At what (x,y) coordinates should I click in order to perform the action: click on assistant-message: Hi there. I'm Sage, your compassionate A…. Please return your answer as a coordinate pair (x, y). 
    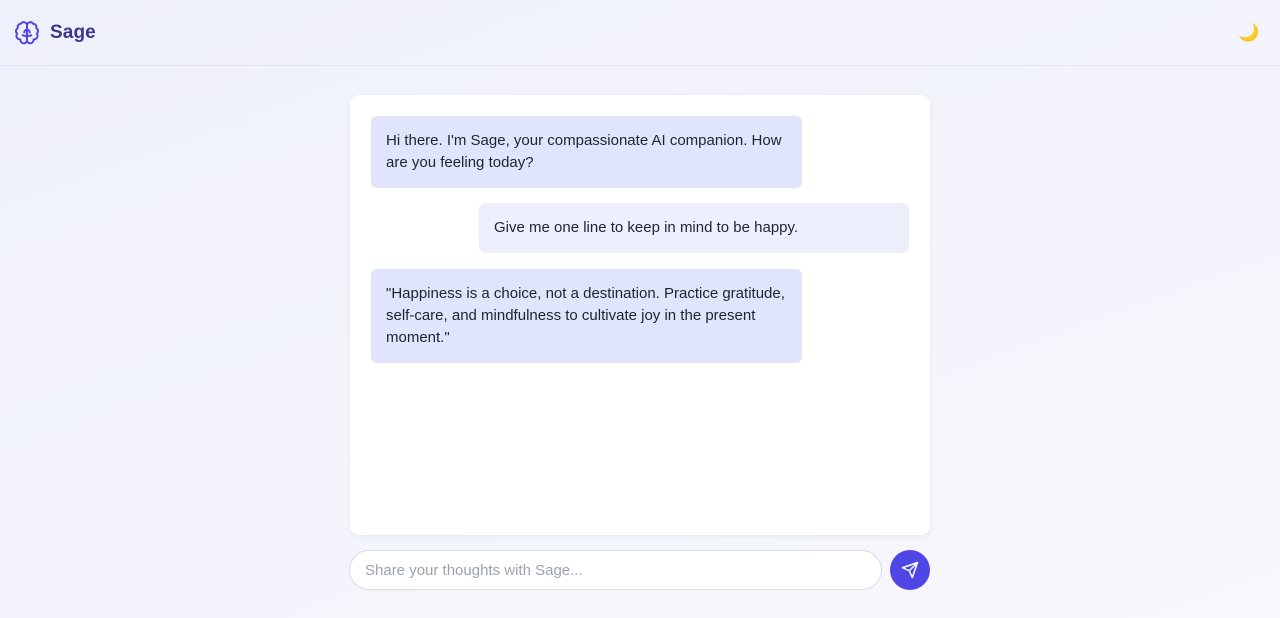
    Looking at the image, I should click on (586, 152).